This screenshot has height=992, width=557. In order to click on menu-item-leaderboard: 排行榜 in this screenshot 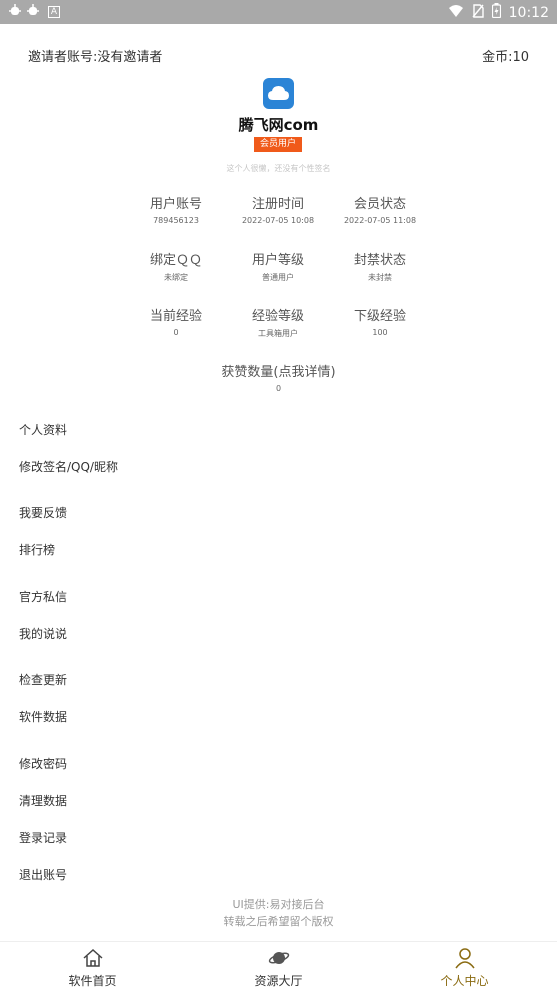, I will do `click(37, 549)`.